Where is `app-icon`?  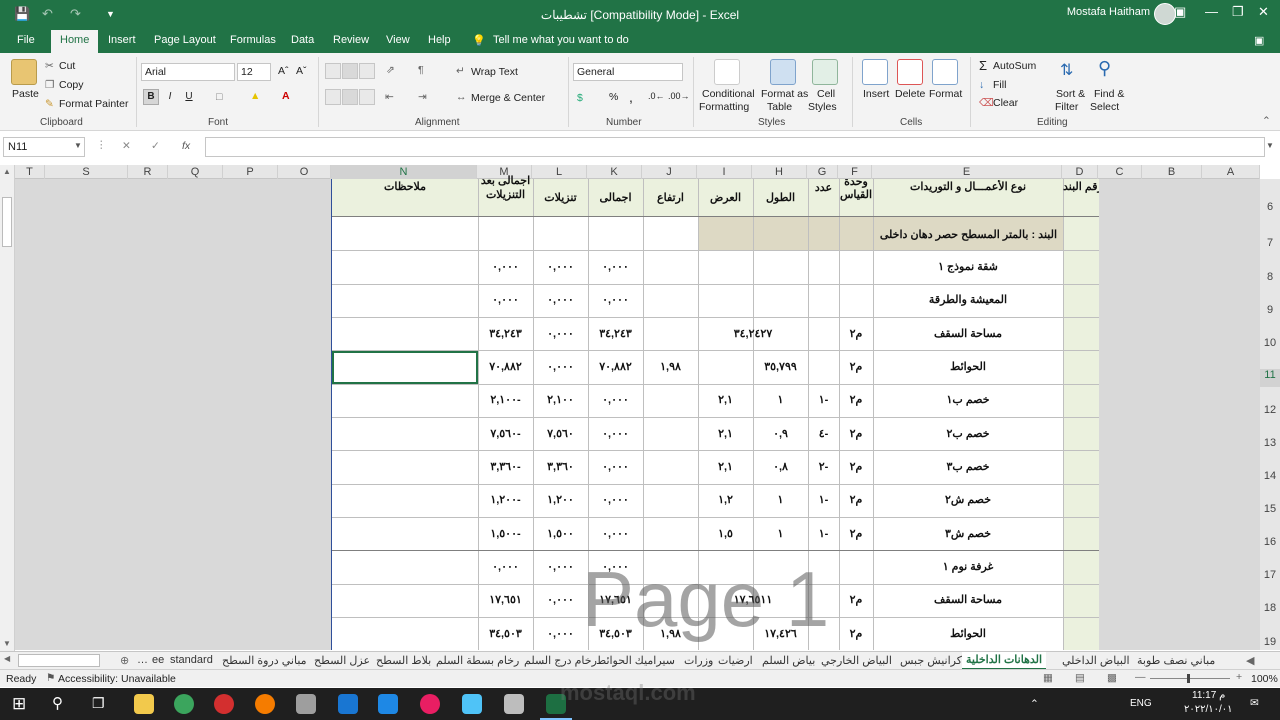
app-icon is located at coordinates (472, 704).